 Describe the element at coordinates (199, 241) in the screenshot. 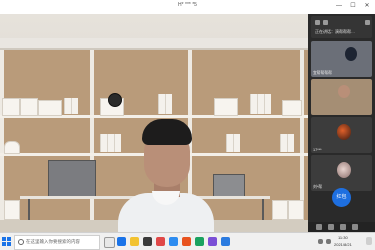

I see `app-icon-green` at that location.